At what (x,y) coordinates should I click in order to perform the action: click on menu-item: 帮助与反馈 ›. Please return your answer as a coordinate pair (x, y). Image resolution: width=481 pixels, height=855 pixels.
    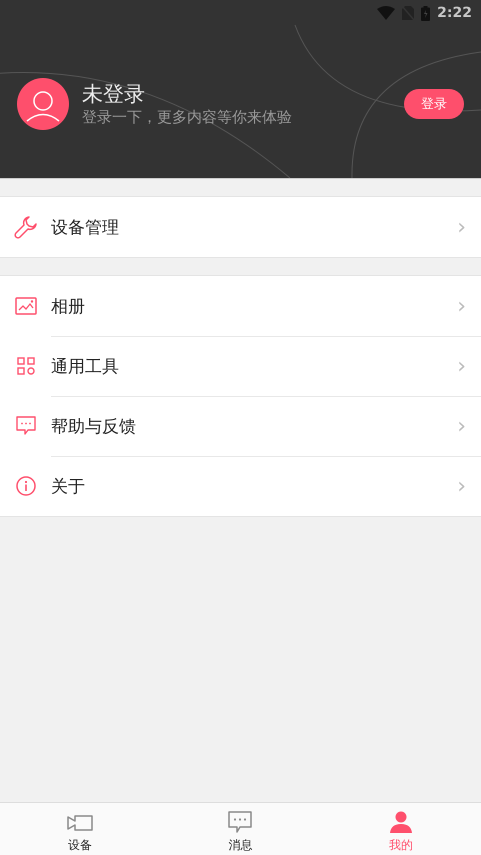
    Looking at the image, I should click on (240, 426).